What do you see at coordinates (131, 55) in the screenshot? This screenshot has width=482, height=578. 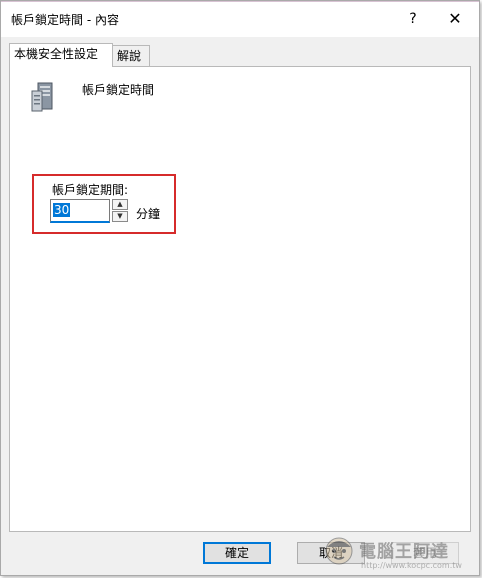 I see `tab-explain: 解說` at bounding box center [131, 55].